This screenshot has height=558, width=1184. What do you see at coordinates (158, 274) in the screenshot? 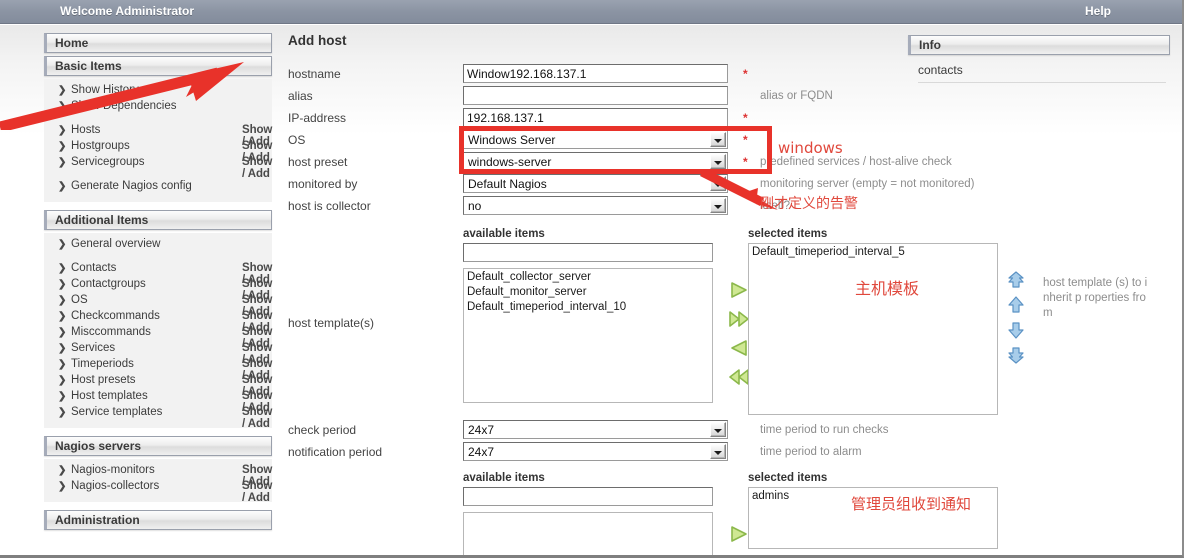
I see `sidebar-item-contacts: ❯ Contacts Show / Add` at bounding box center [158, 274].